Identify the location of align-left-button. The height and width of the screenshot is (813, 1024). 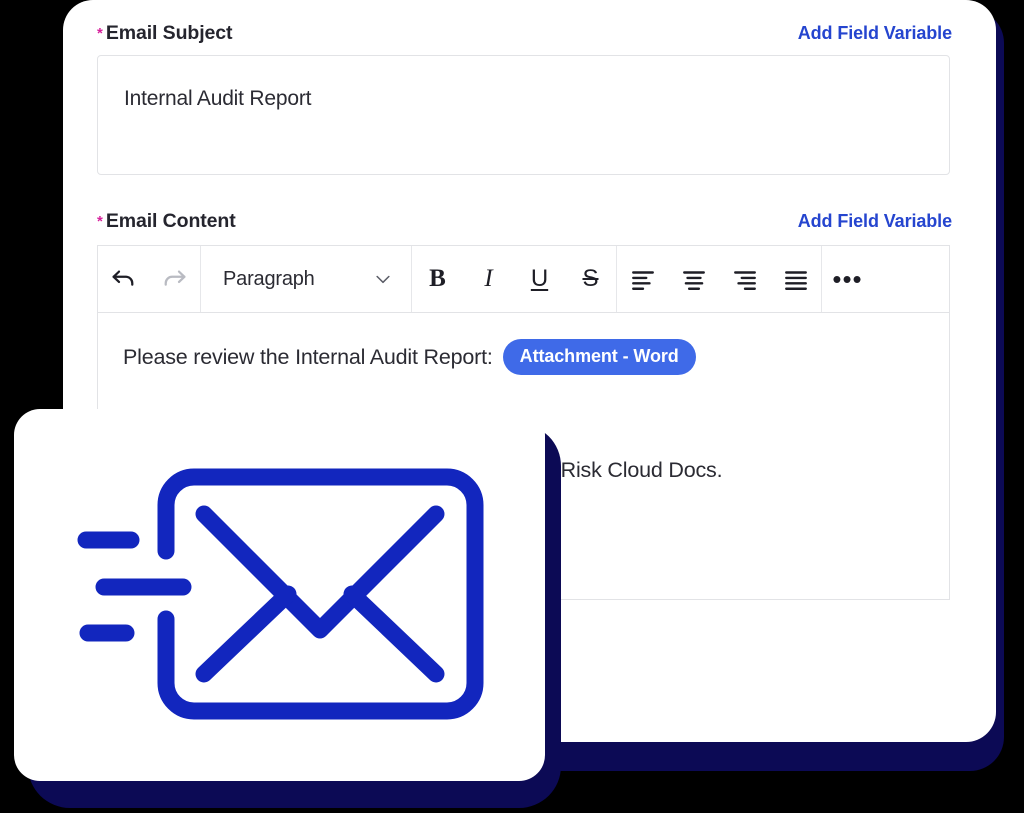
(642, 279).